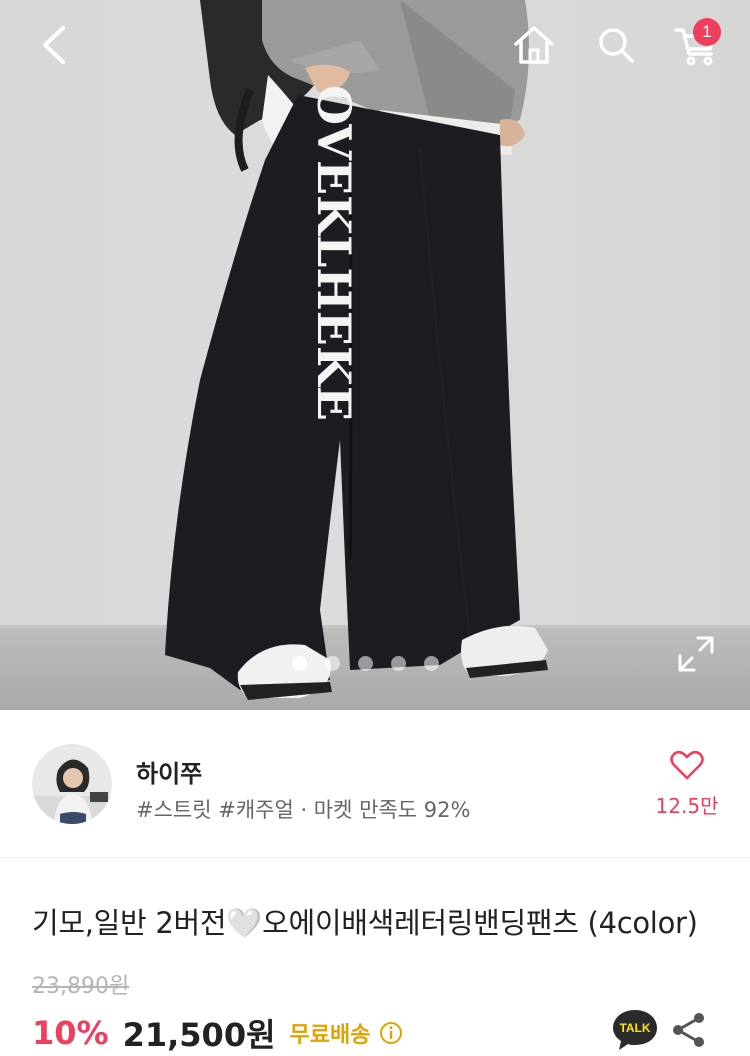 The width and height of the screenshot is (750, 1056). I want to click on talk-button: TALK, so click(635, 1030).